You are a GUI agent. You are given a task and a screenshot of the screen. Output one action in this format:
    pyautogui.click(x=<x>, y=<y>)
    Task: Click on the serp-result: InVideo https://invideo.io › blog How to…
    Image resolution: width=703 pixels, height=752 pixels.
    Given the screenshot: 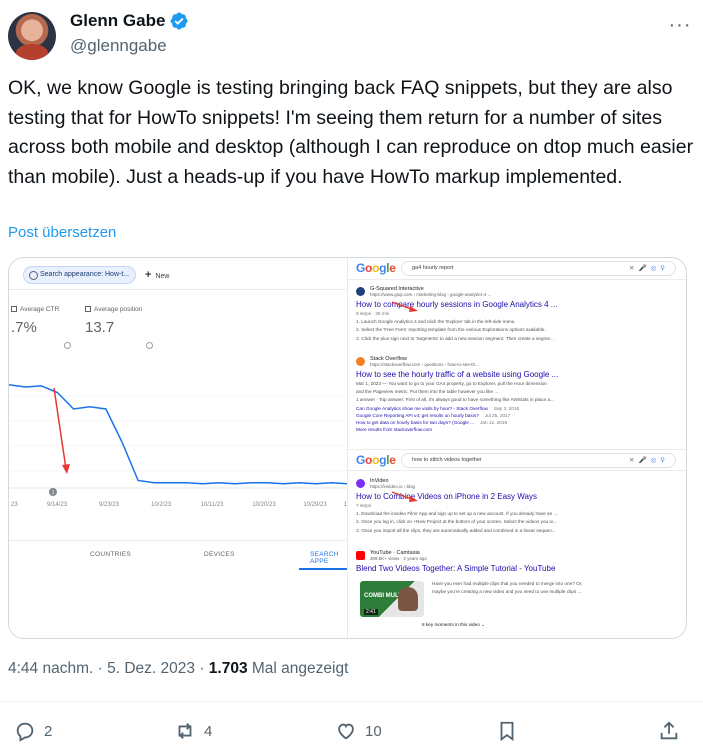 What is the action you would take?
    pyautogui.click(x=518, y=506)
    